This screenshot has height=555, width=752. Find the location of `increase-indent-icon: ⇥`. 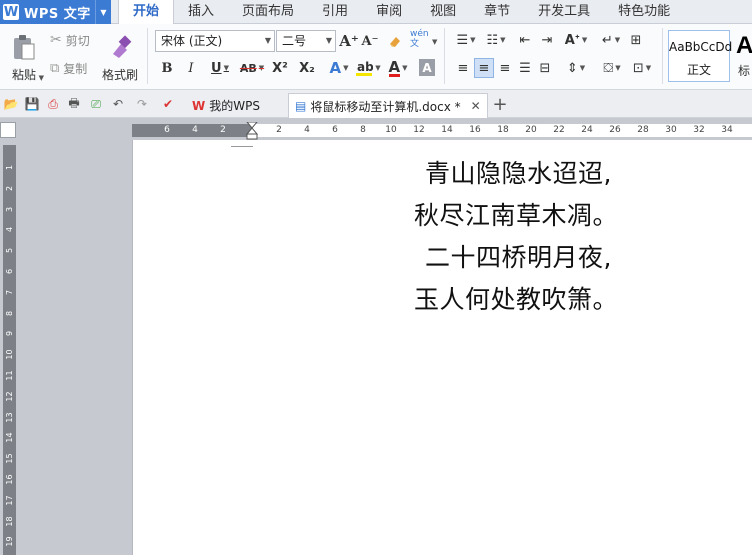

increase-indent-icon: ⇥ is located at coordinates (547, 40).